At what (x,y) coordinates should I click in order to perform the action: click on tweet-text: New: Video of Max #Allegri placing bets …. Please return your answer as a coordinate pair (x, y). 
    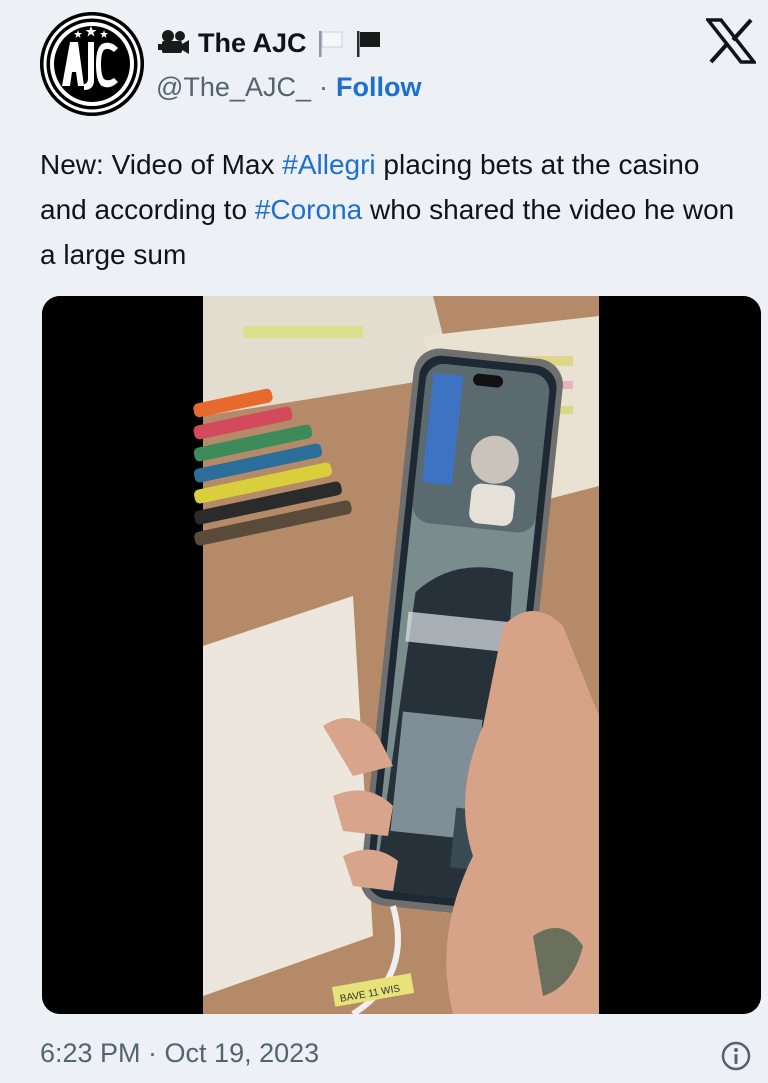
    Looking at the image, I should click on (390, 209).